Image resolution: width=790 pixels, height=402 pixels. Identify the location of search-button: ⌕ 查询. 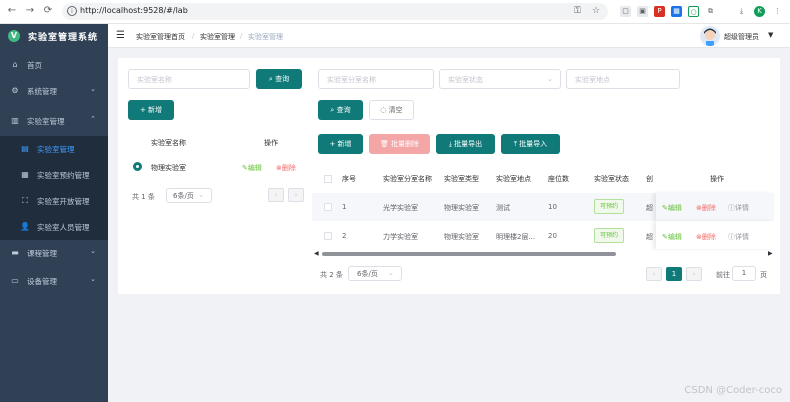
(279, 79).